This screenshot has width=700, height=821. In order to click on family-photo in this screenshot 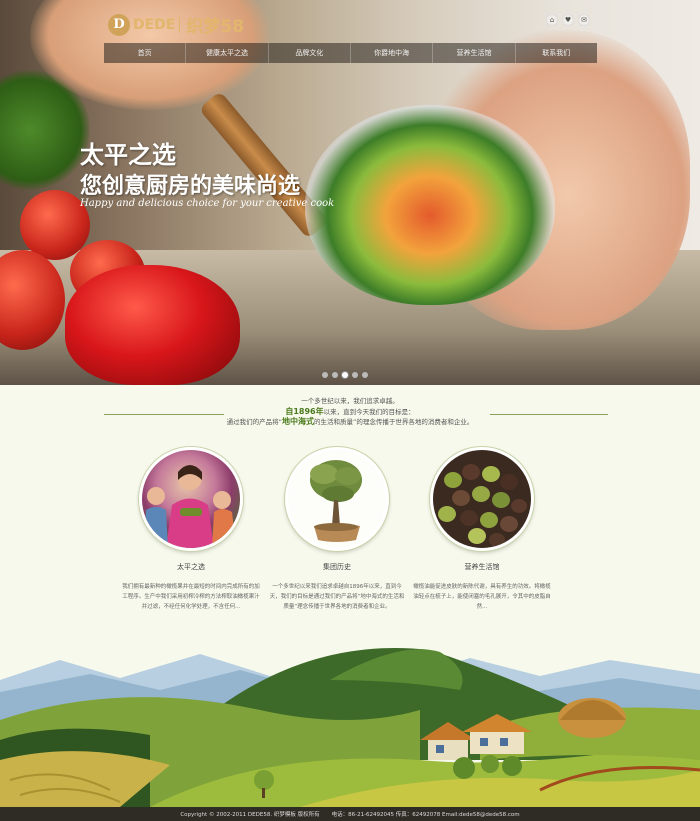, I will do `click(191, 499)`.